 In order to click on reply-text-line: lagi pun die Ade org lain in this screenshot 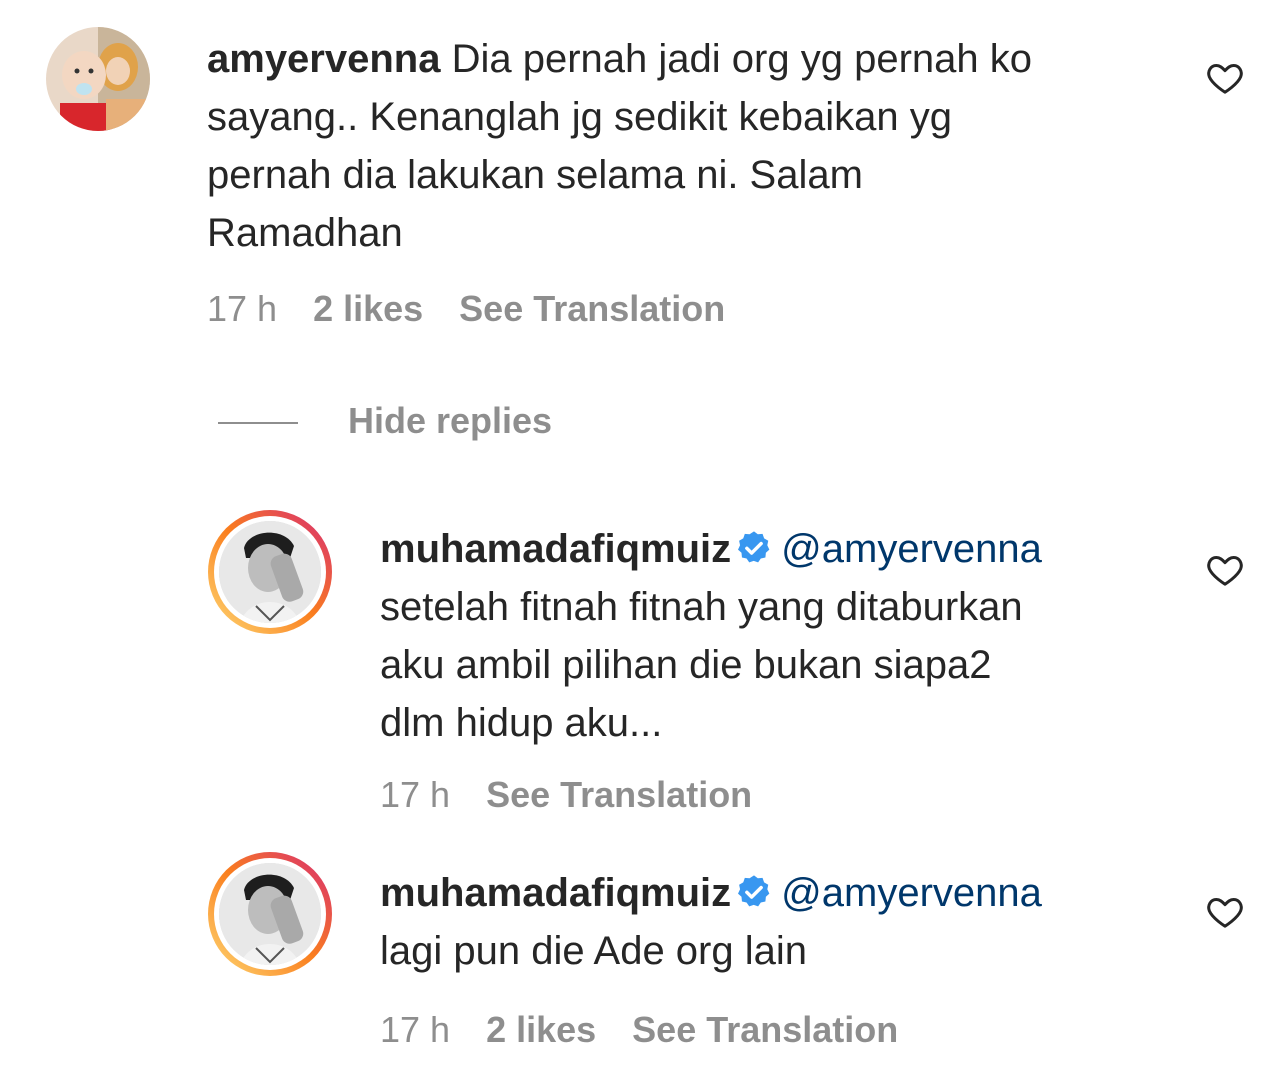, I will do `click(593, 951)`.